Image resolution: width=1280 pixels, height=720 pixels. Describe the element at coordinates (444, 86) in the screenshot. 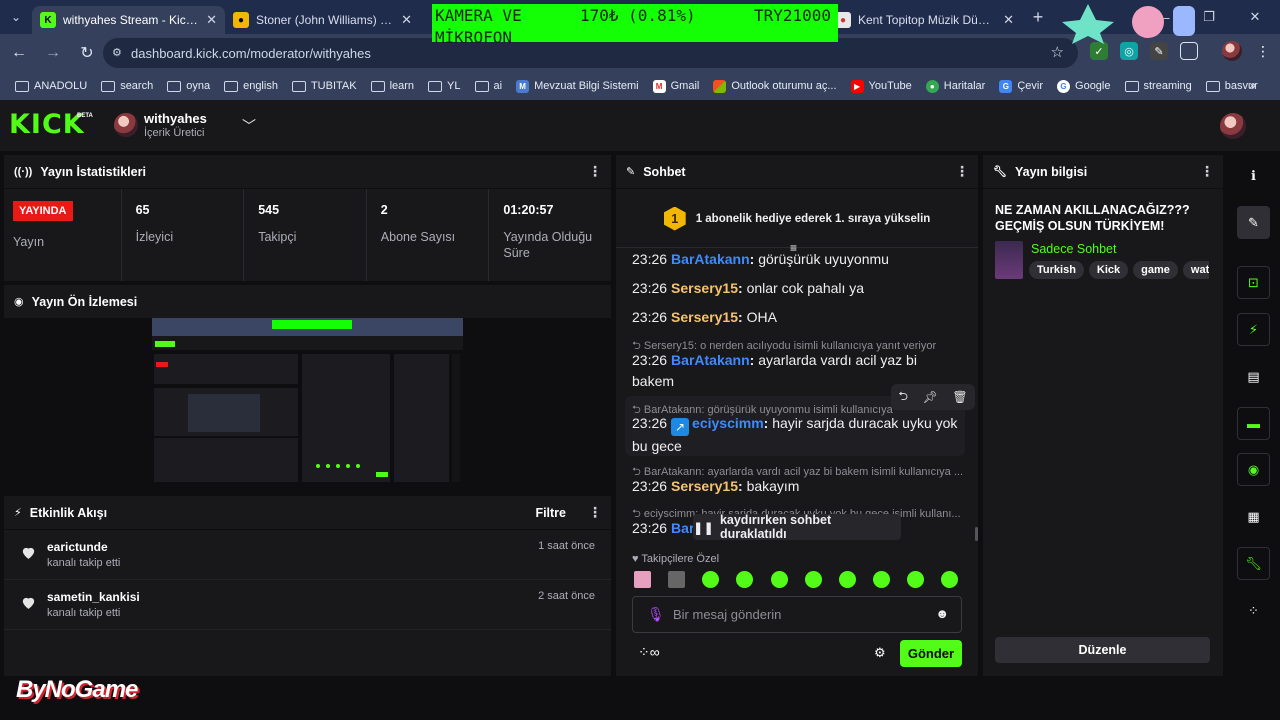

I see `bookmark-yl: YL` at that location.